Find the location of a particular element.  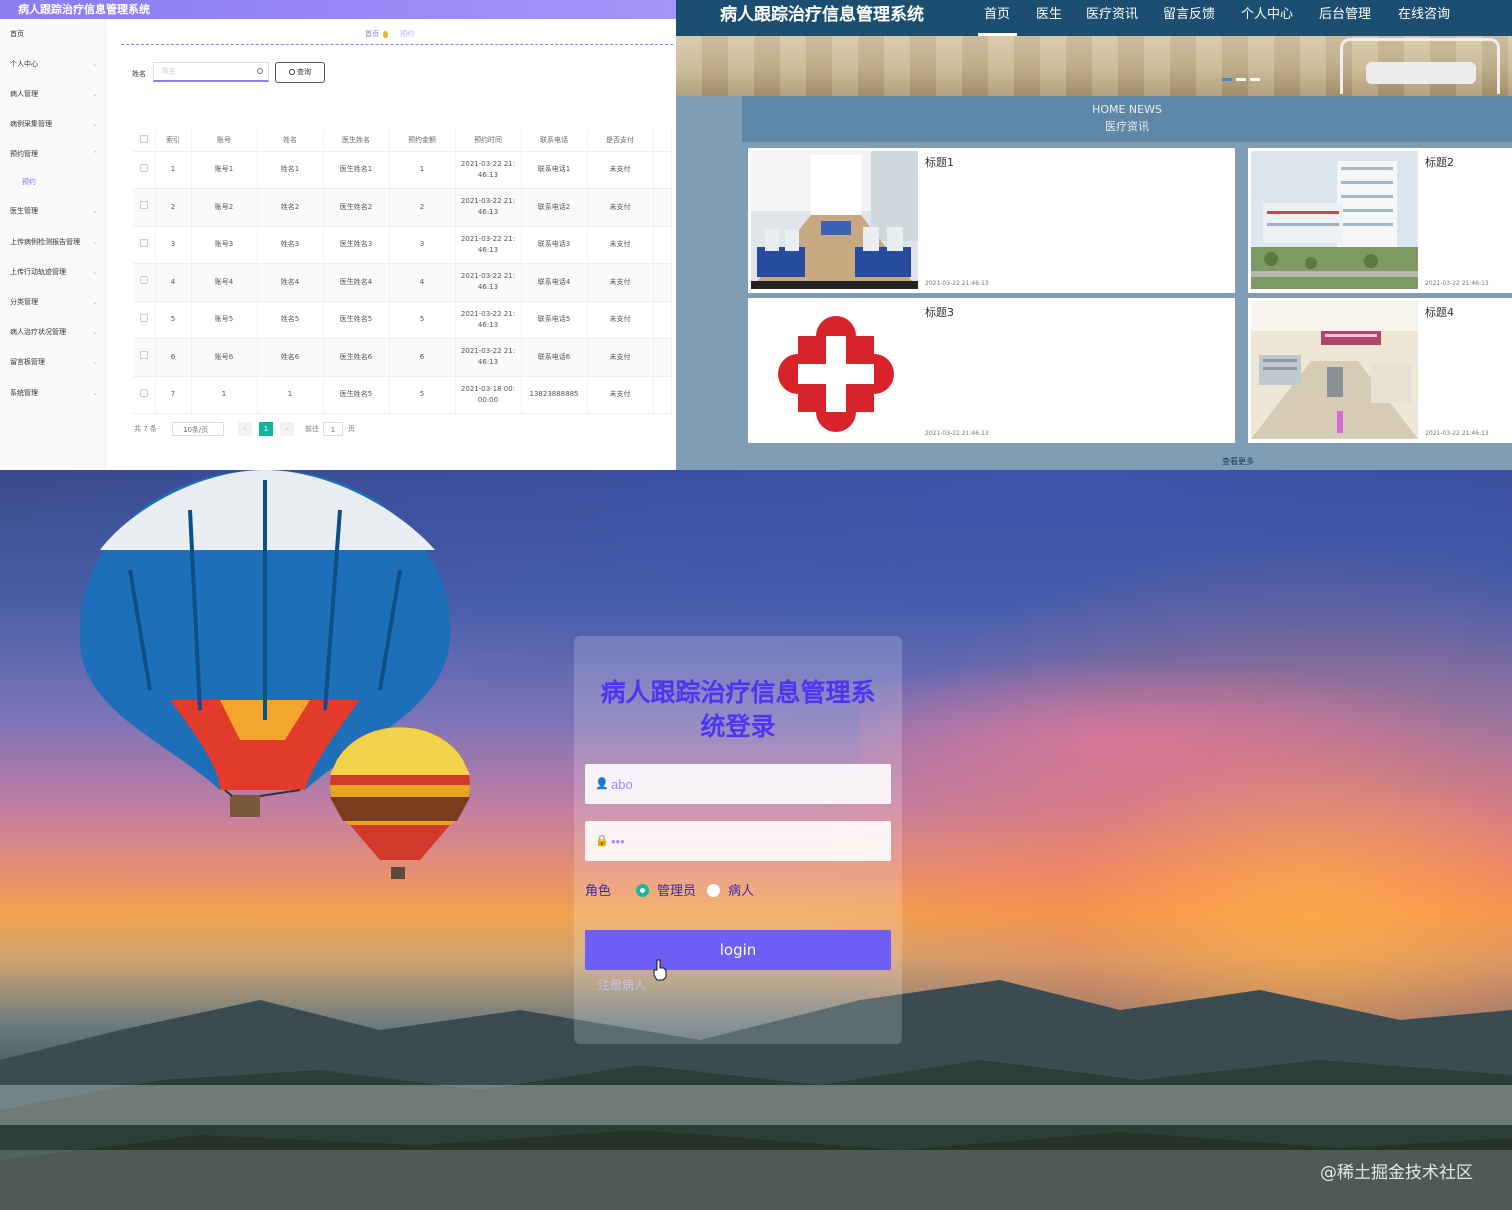

sidebar-subitem-appointment: 预约 is located at coordinates (66, 182).